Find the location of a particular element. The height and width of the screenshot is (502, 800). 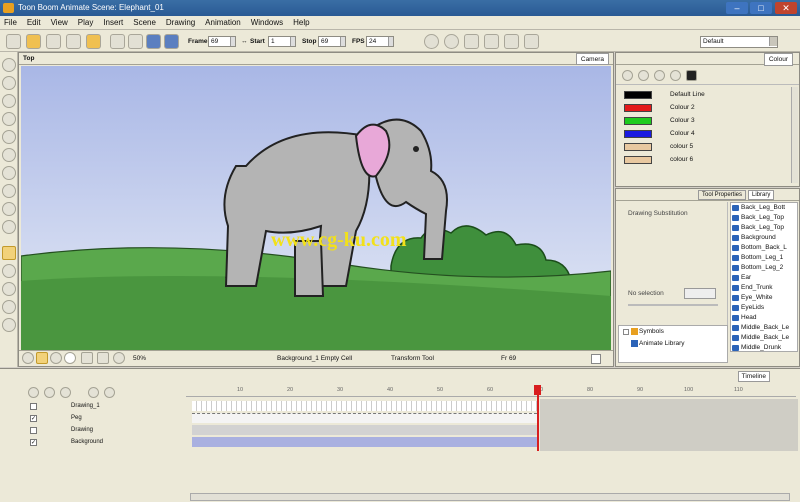

menu-drawing: Drawing is located at coordinates (180, 21).